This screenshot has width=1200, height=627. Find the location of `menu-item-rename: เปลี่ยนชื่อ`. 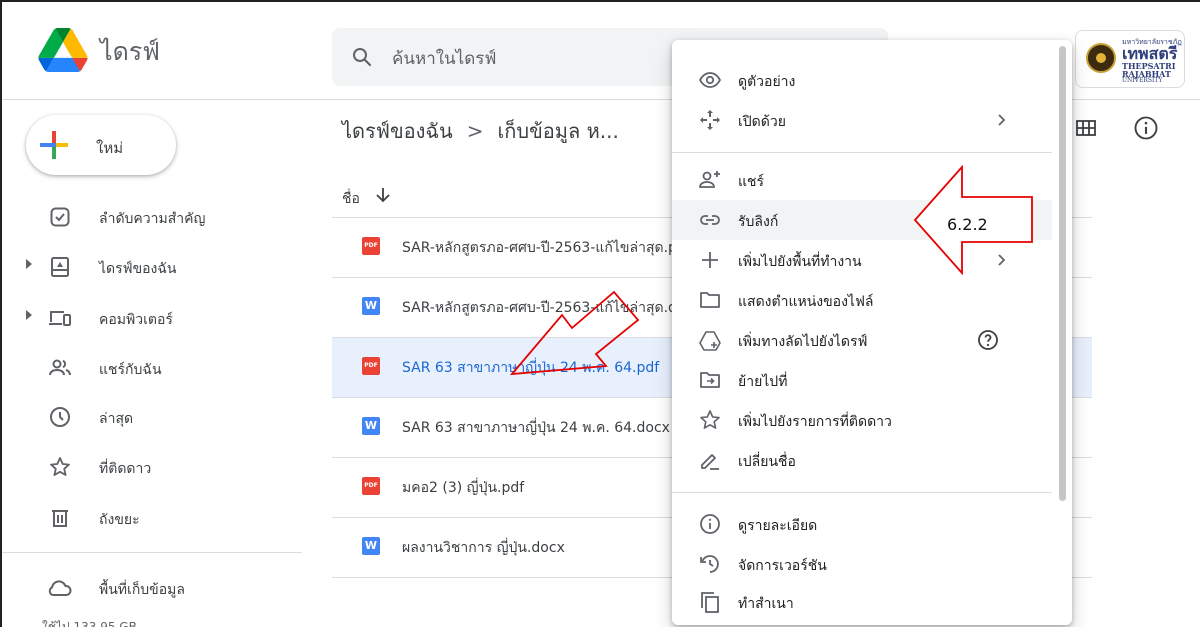

menu-item-rename: เปลี่ยนชื่อ is located at coordinates (862, 460).